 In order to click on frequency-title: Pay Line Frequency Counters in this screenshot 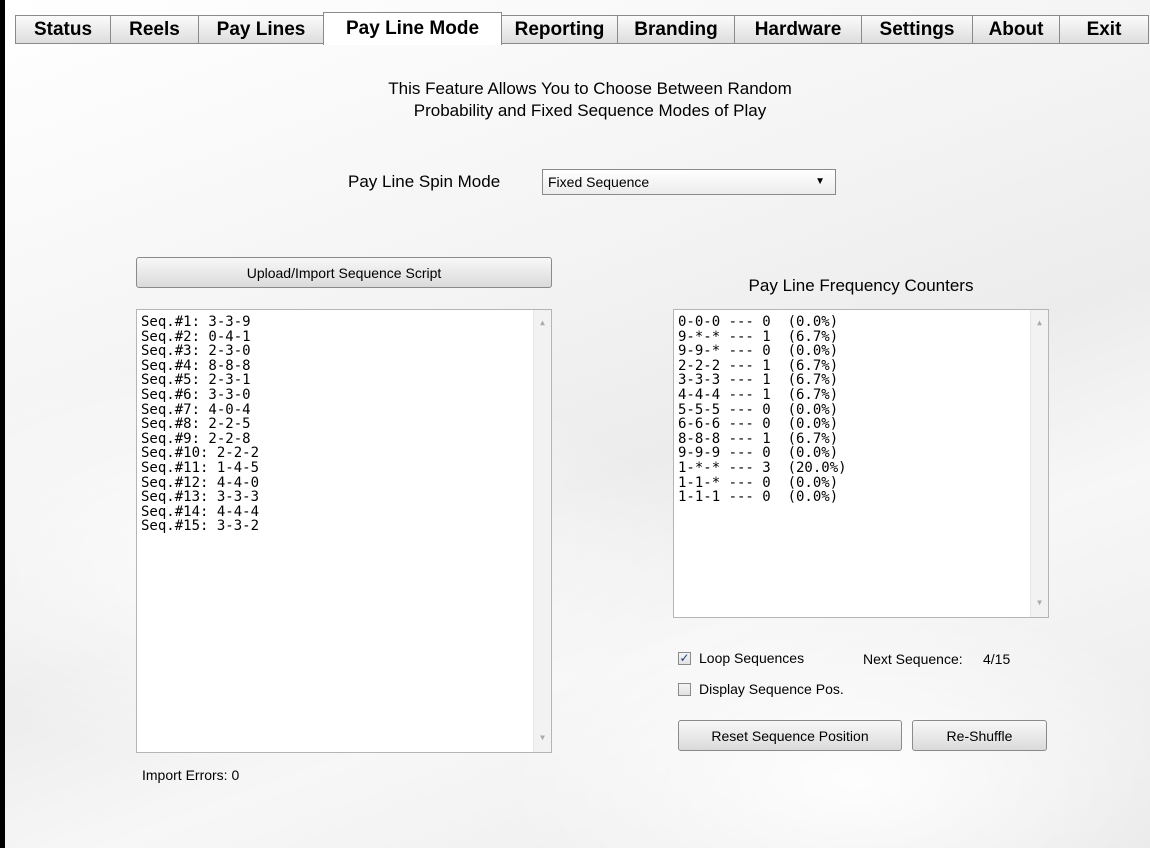, I will do `click(861, 285)`.